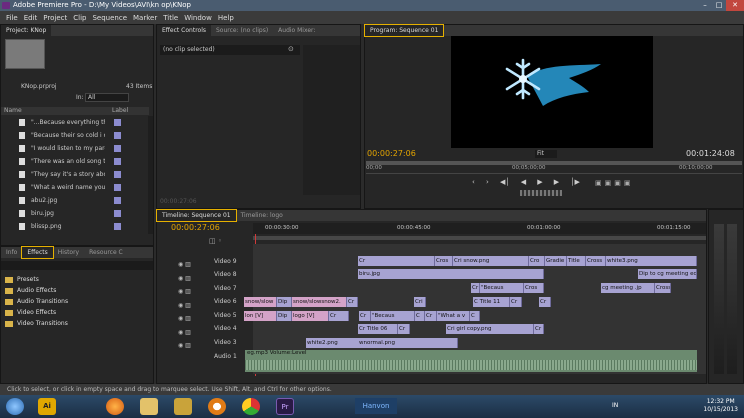 This screenshot has height=418, width=744. I want to click on start-button-icon, so click(15, 406).